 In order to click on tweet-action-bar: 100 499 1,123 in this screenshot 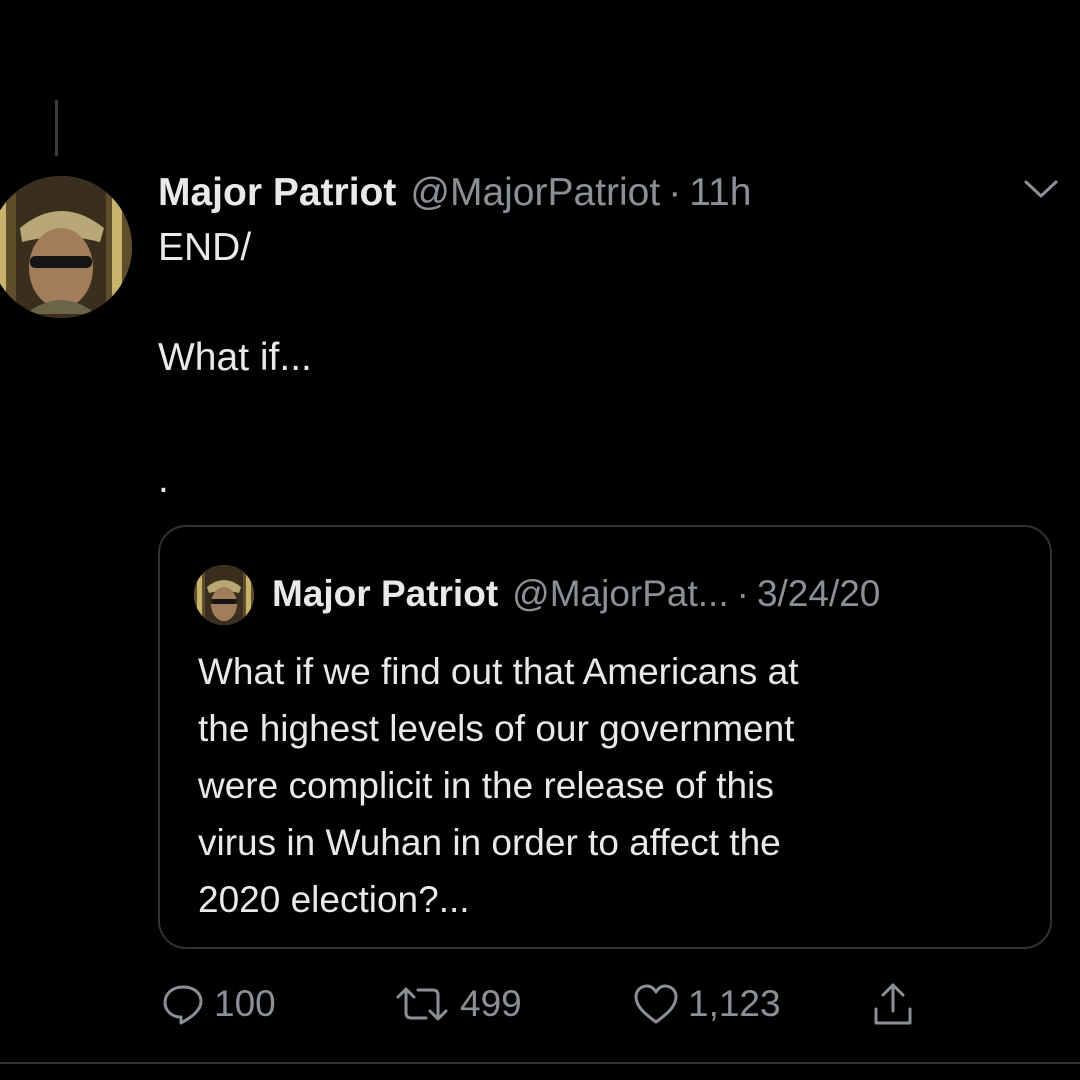, I will do `click(540, 1004)`.